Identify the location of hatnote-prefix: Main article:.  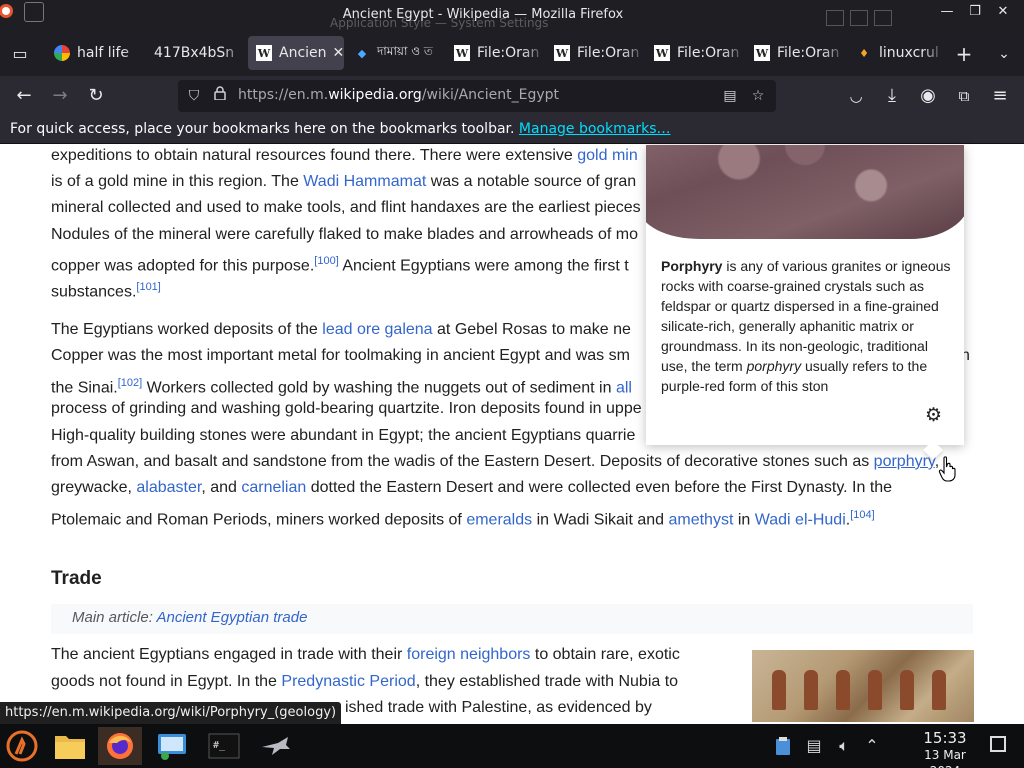
(114, 617).